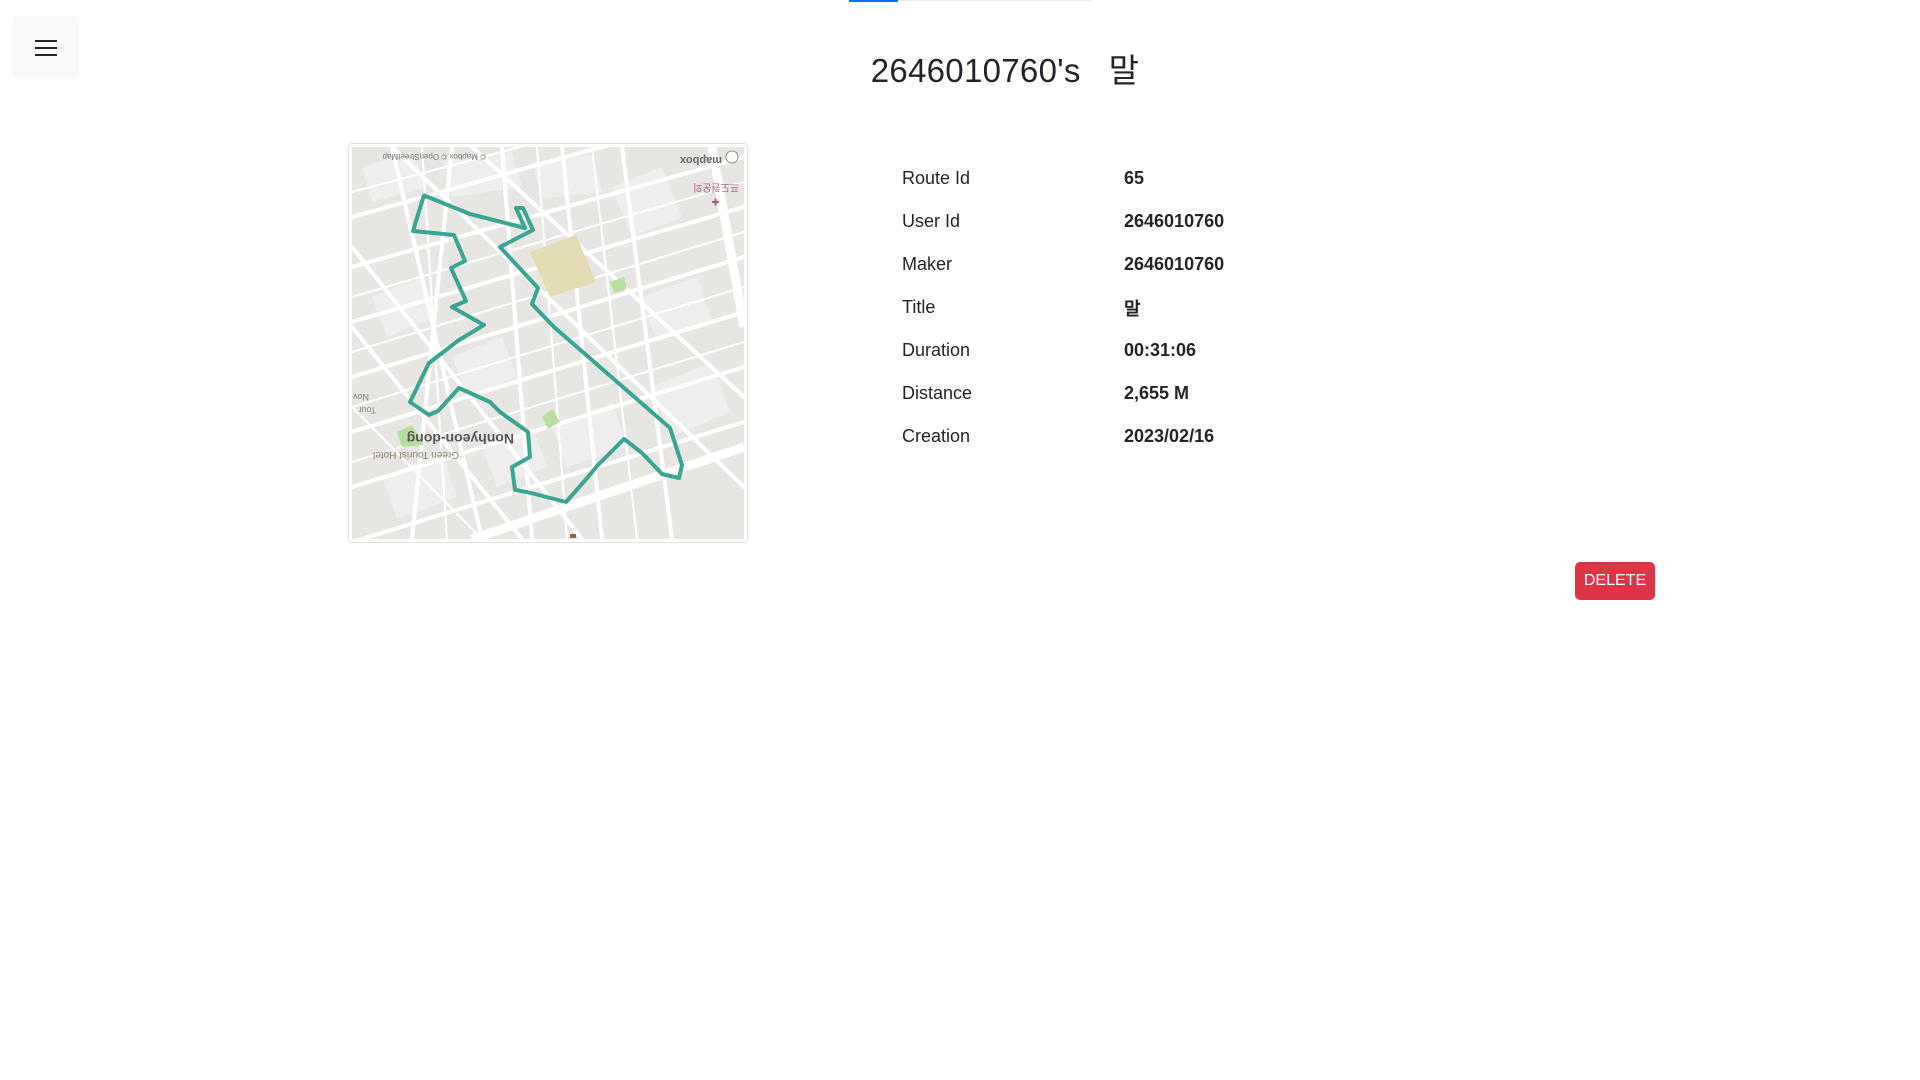 The width and height of the screenshot is (1920, 1080). I want to click on detail-row-duration: Duration 00:31:06, so click(1063, 350).